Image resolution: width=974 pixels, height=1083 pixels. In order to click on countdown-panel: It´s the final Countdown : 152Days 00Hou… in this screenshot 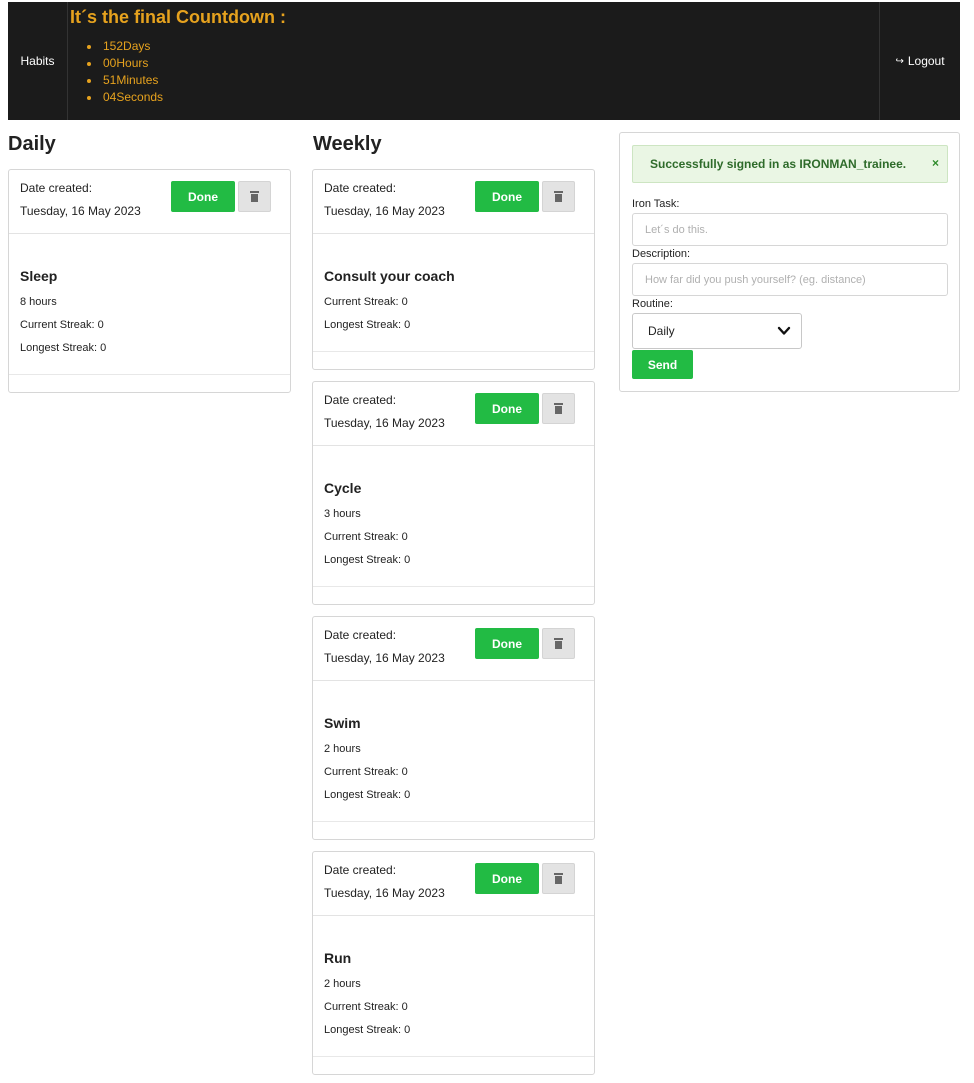, I will do `click(474, 61)`.